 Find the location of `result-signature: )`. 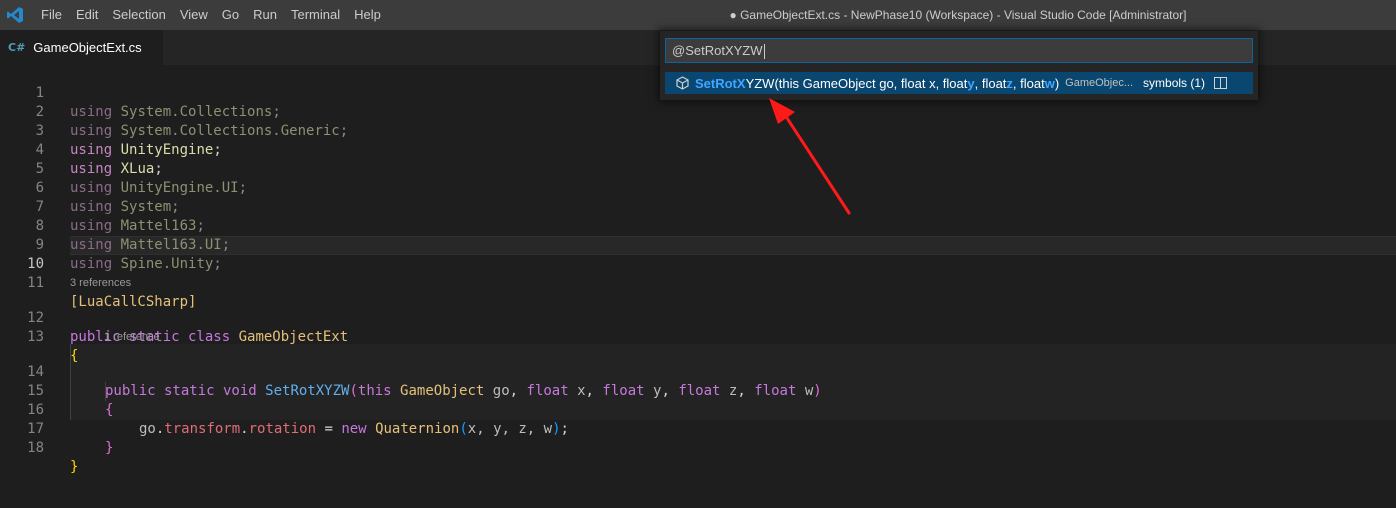

result-signature: ) is located at coordinates (1057, 83).